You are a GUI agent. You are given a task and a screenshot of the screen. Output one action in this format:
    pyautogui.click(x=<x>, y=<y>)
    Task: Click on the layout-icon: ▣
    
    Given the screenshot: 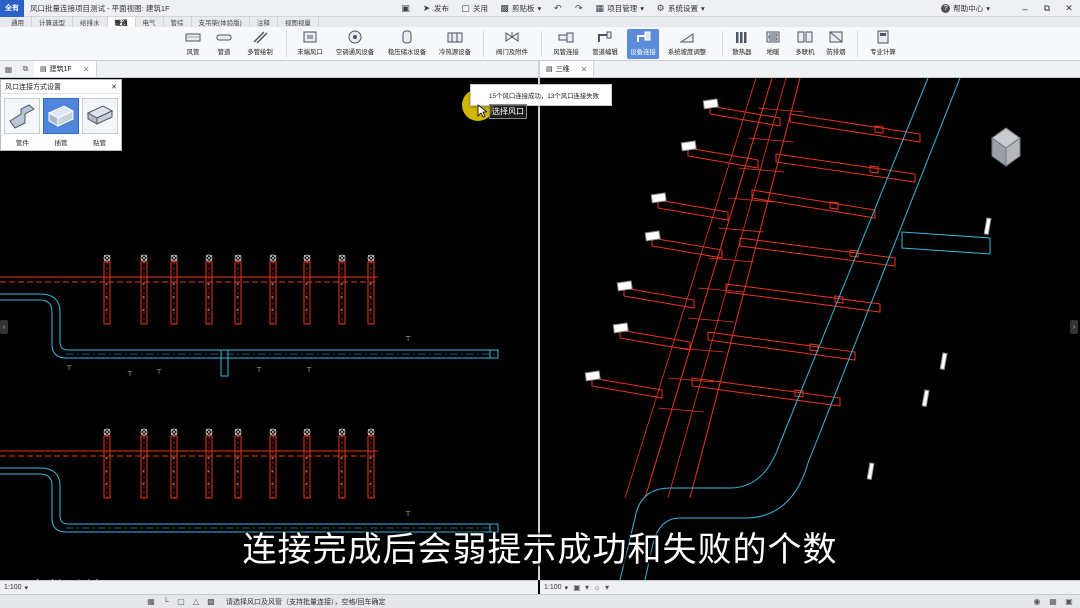 What is the action you would take?
    pyautogui.click(x=1069, y=601)
    